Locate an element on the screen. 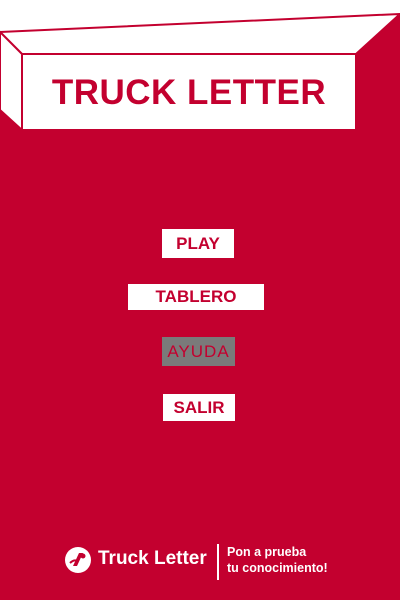  footer-divider is located at coordinates (218, 562).